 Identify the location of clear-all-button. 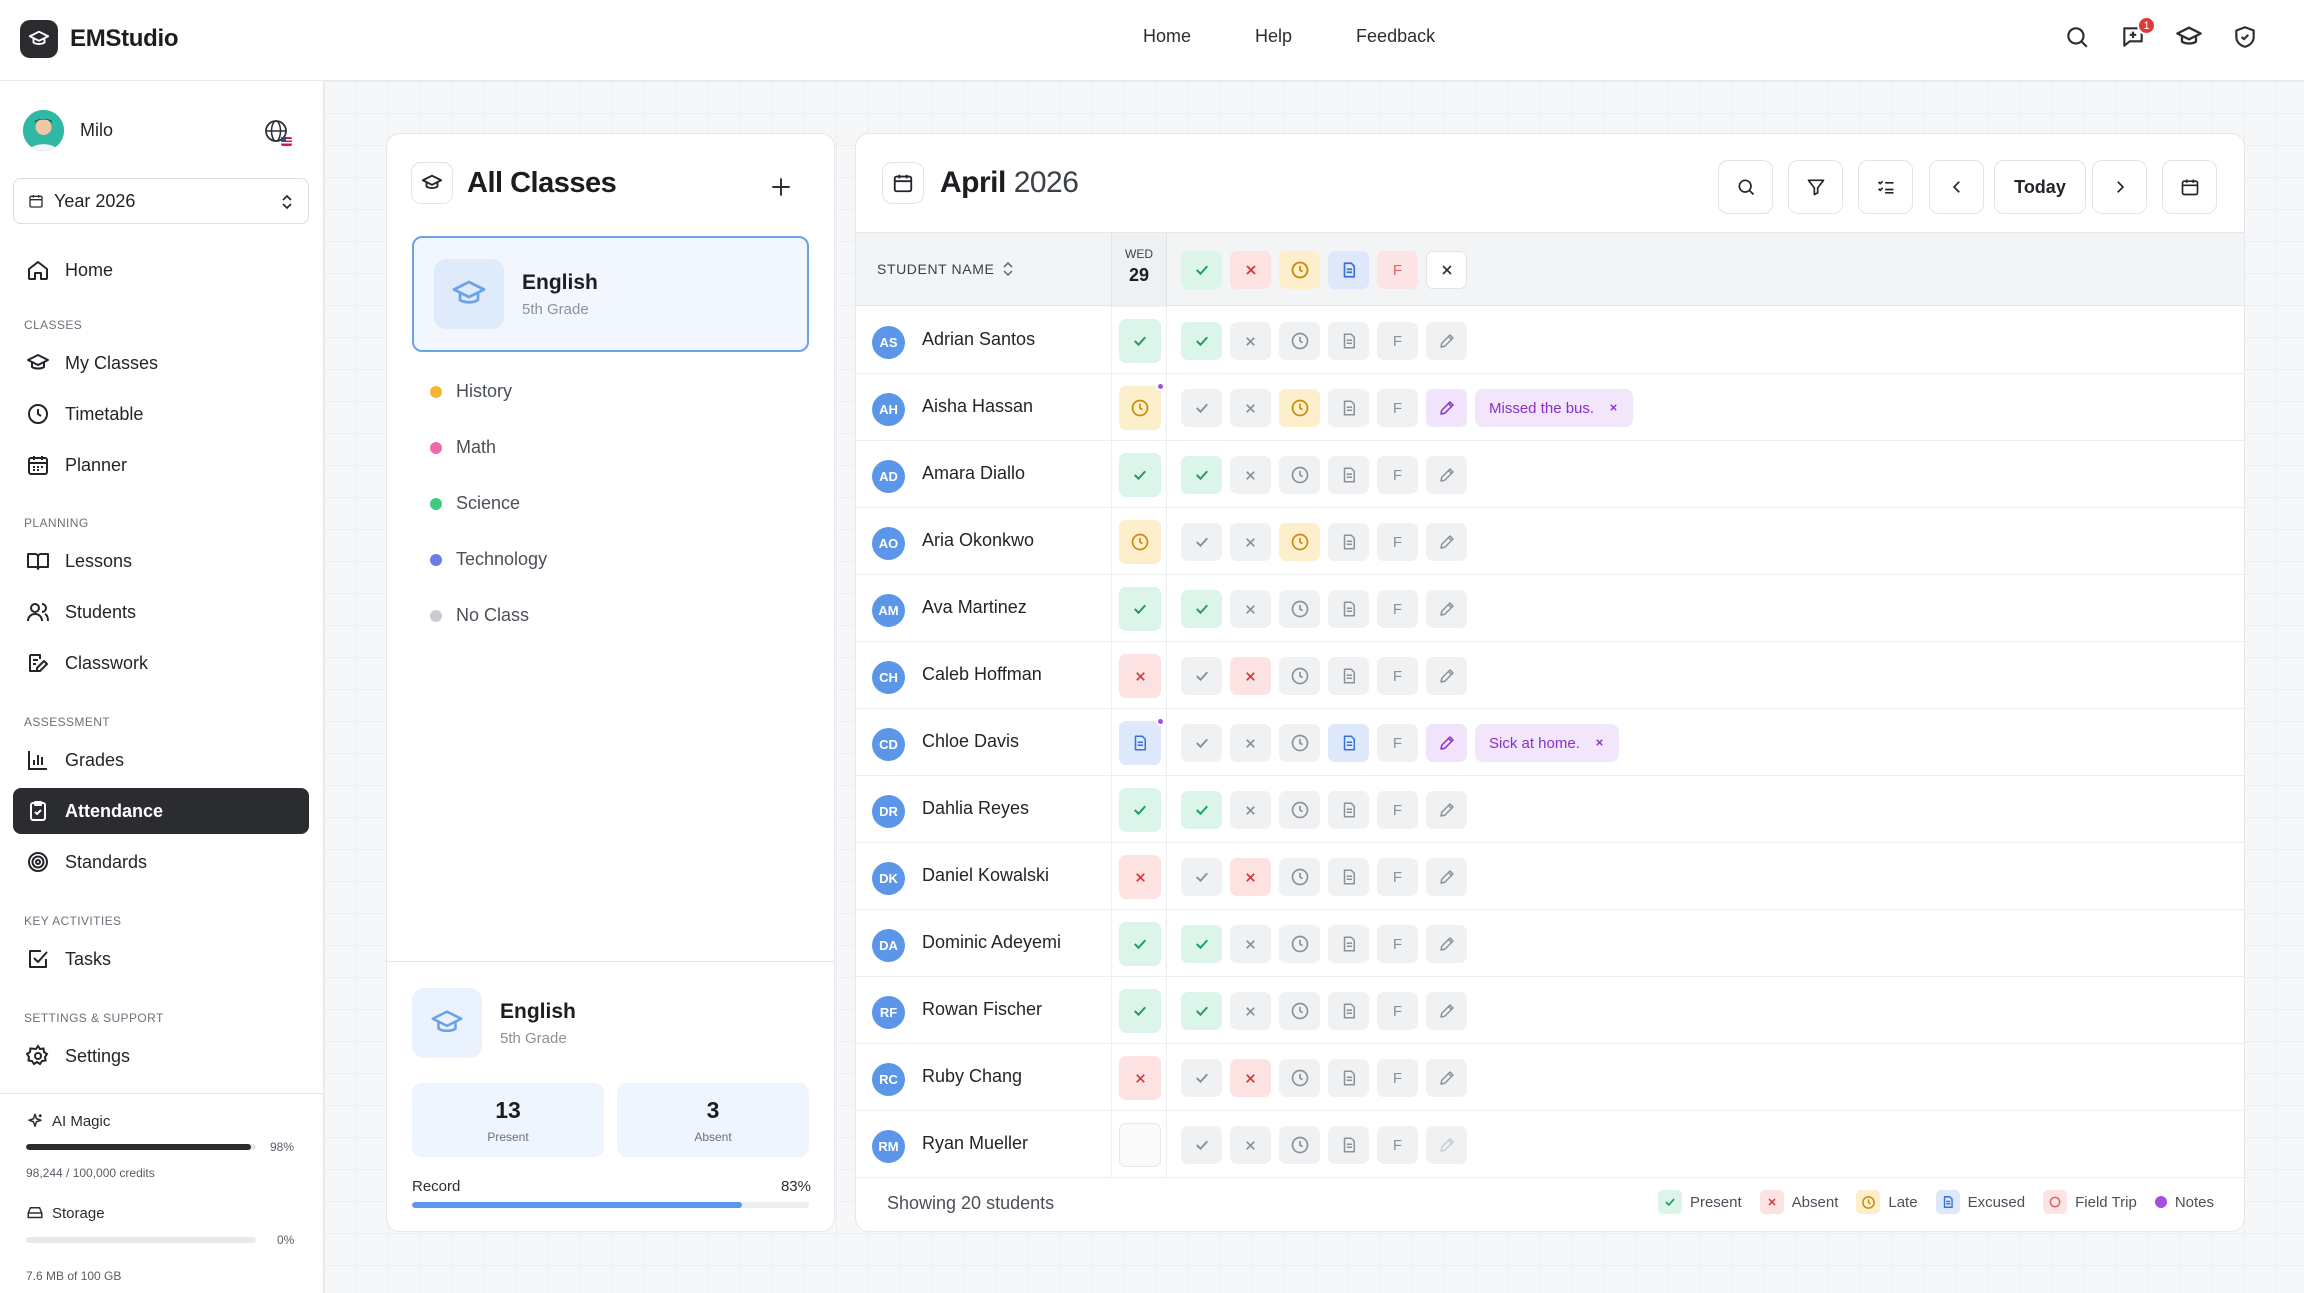
(1446, 270).